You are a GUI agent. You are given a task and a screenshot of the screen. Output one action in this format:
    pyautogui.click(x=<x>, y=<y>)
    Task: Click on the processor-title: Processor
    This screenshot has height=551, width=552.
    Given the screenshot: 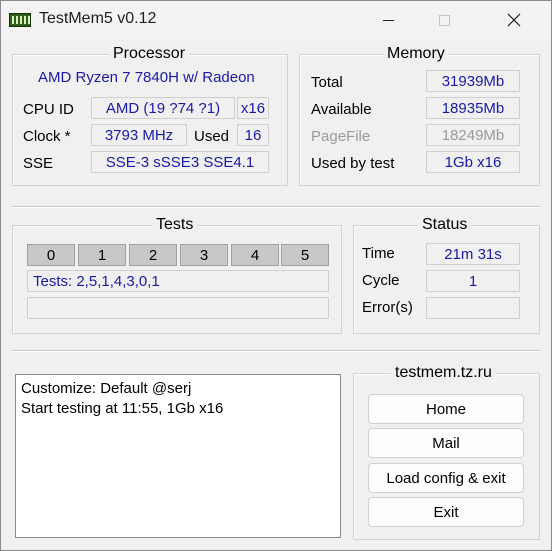 What is the action you would take?
    pyautogui.click(x=149, y=54)
    